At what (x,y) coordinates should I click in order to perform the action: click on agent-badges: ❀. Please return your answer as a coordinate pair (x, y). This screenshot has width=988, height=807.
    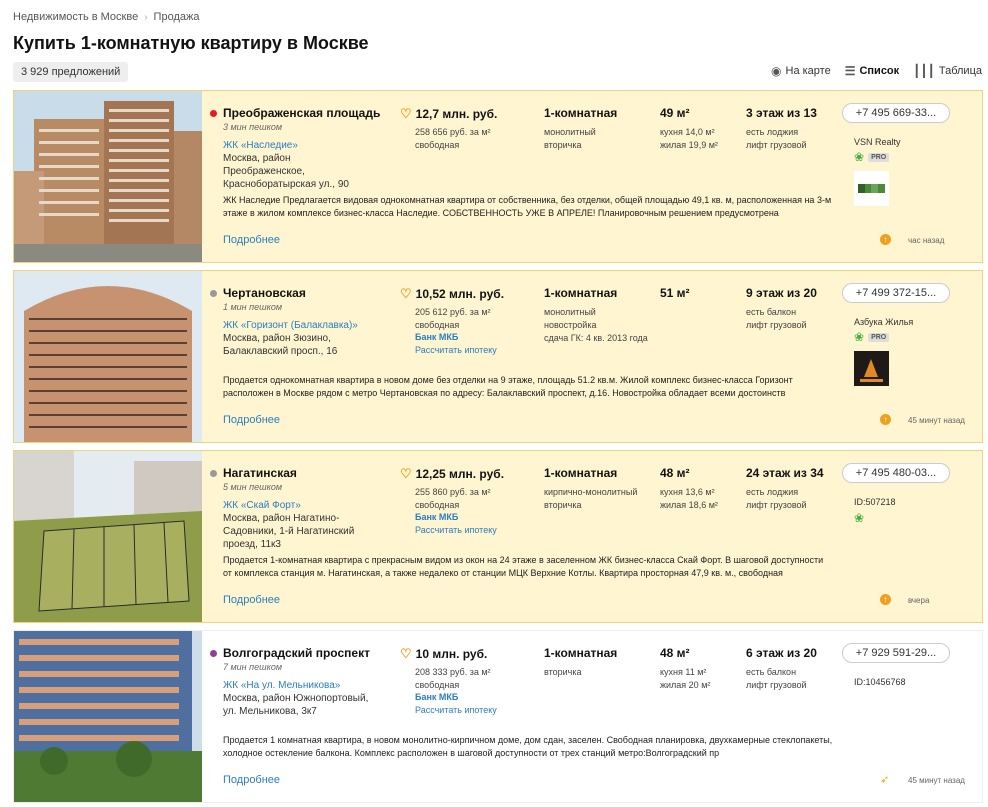
    Looking at the image, I should click on (859, 518).